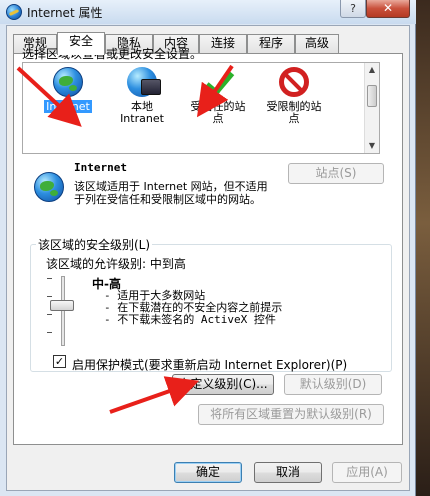 The height and width of the screenshot is (496, 430). I want to click on close-button: ✕, so click(388, 9).